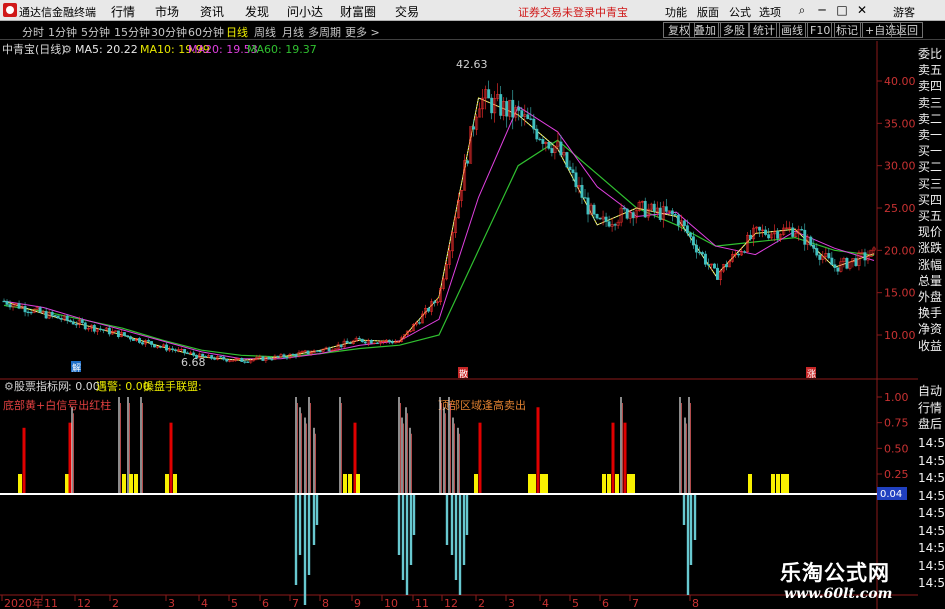 The width and height of the screenshot is (945, 609). Describe the element at coordinates (350, 602) in the screenshot. I see `time-axis: 2020年 11 12 2 3 4 5 6 7 8 9 10 11 12 2 3 4 5 6 7 8` at that location.